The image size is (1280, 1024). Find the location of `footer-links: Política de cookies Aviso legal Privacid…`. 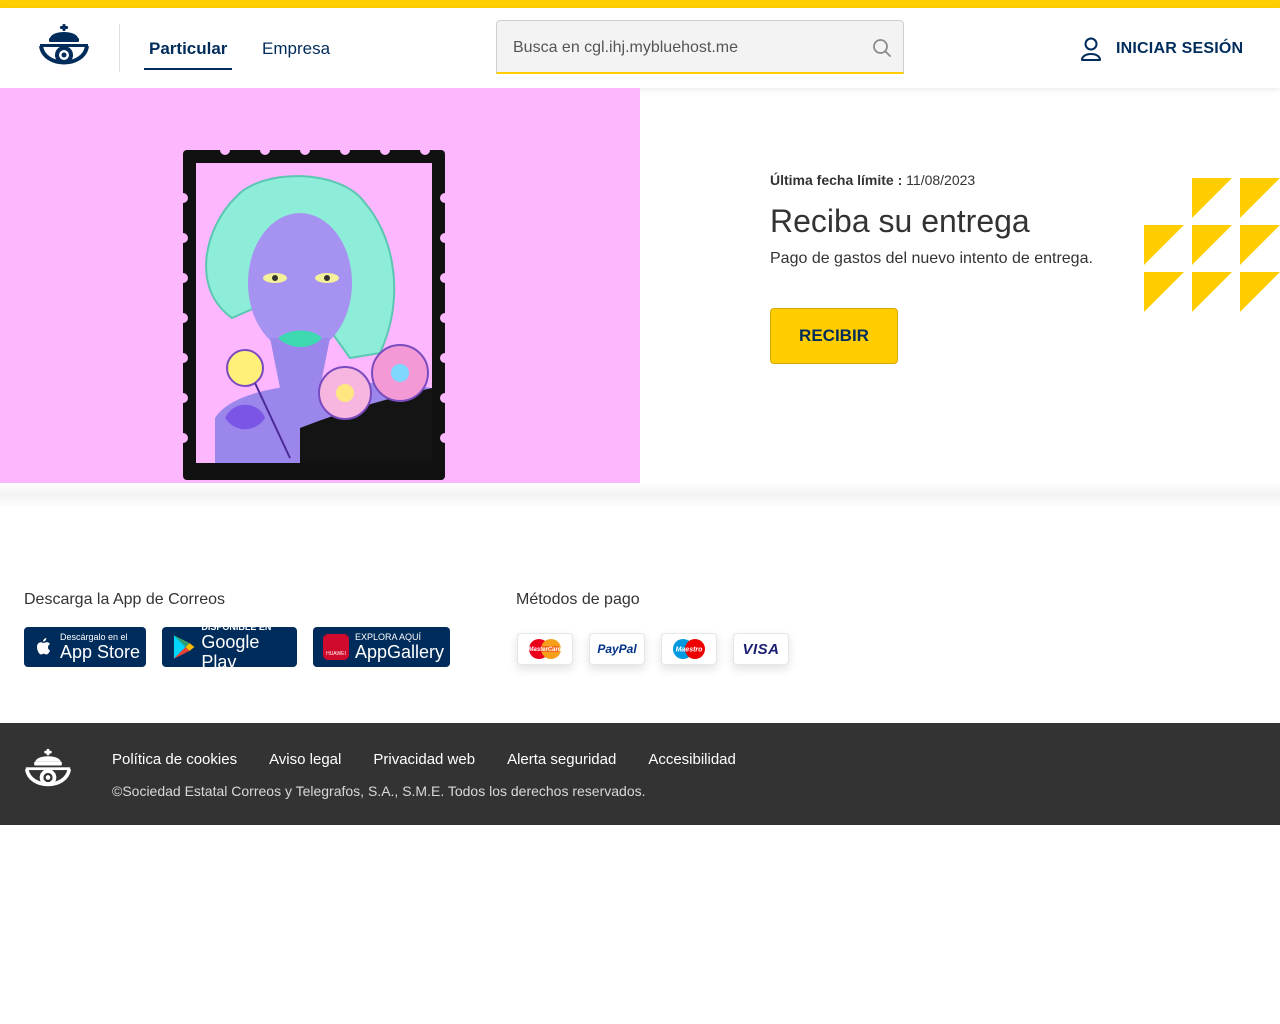

footer-links: Política de cookies Aviso legal Privacid… is located at coordinates (440, 759).